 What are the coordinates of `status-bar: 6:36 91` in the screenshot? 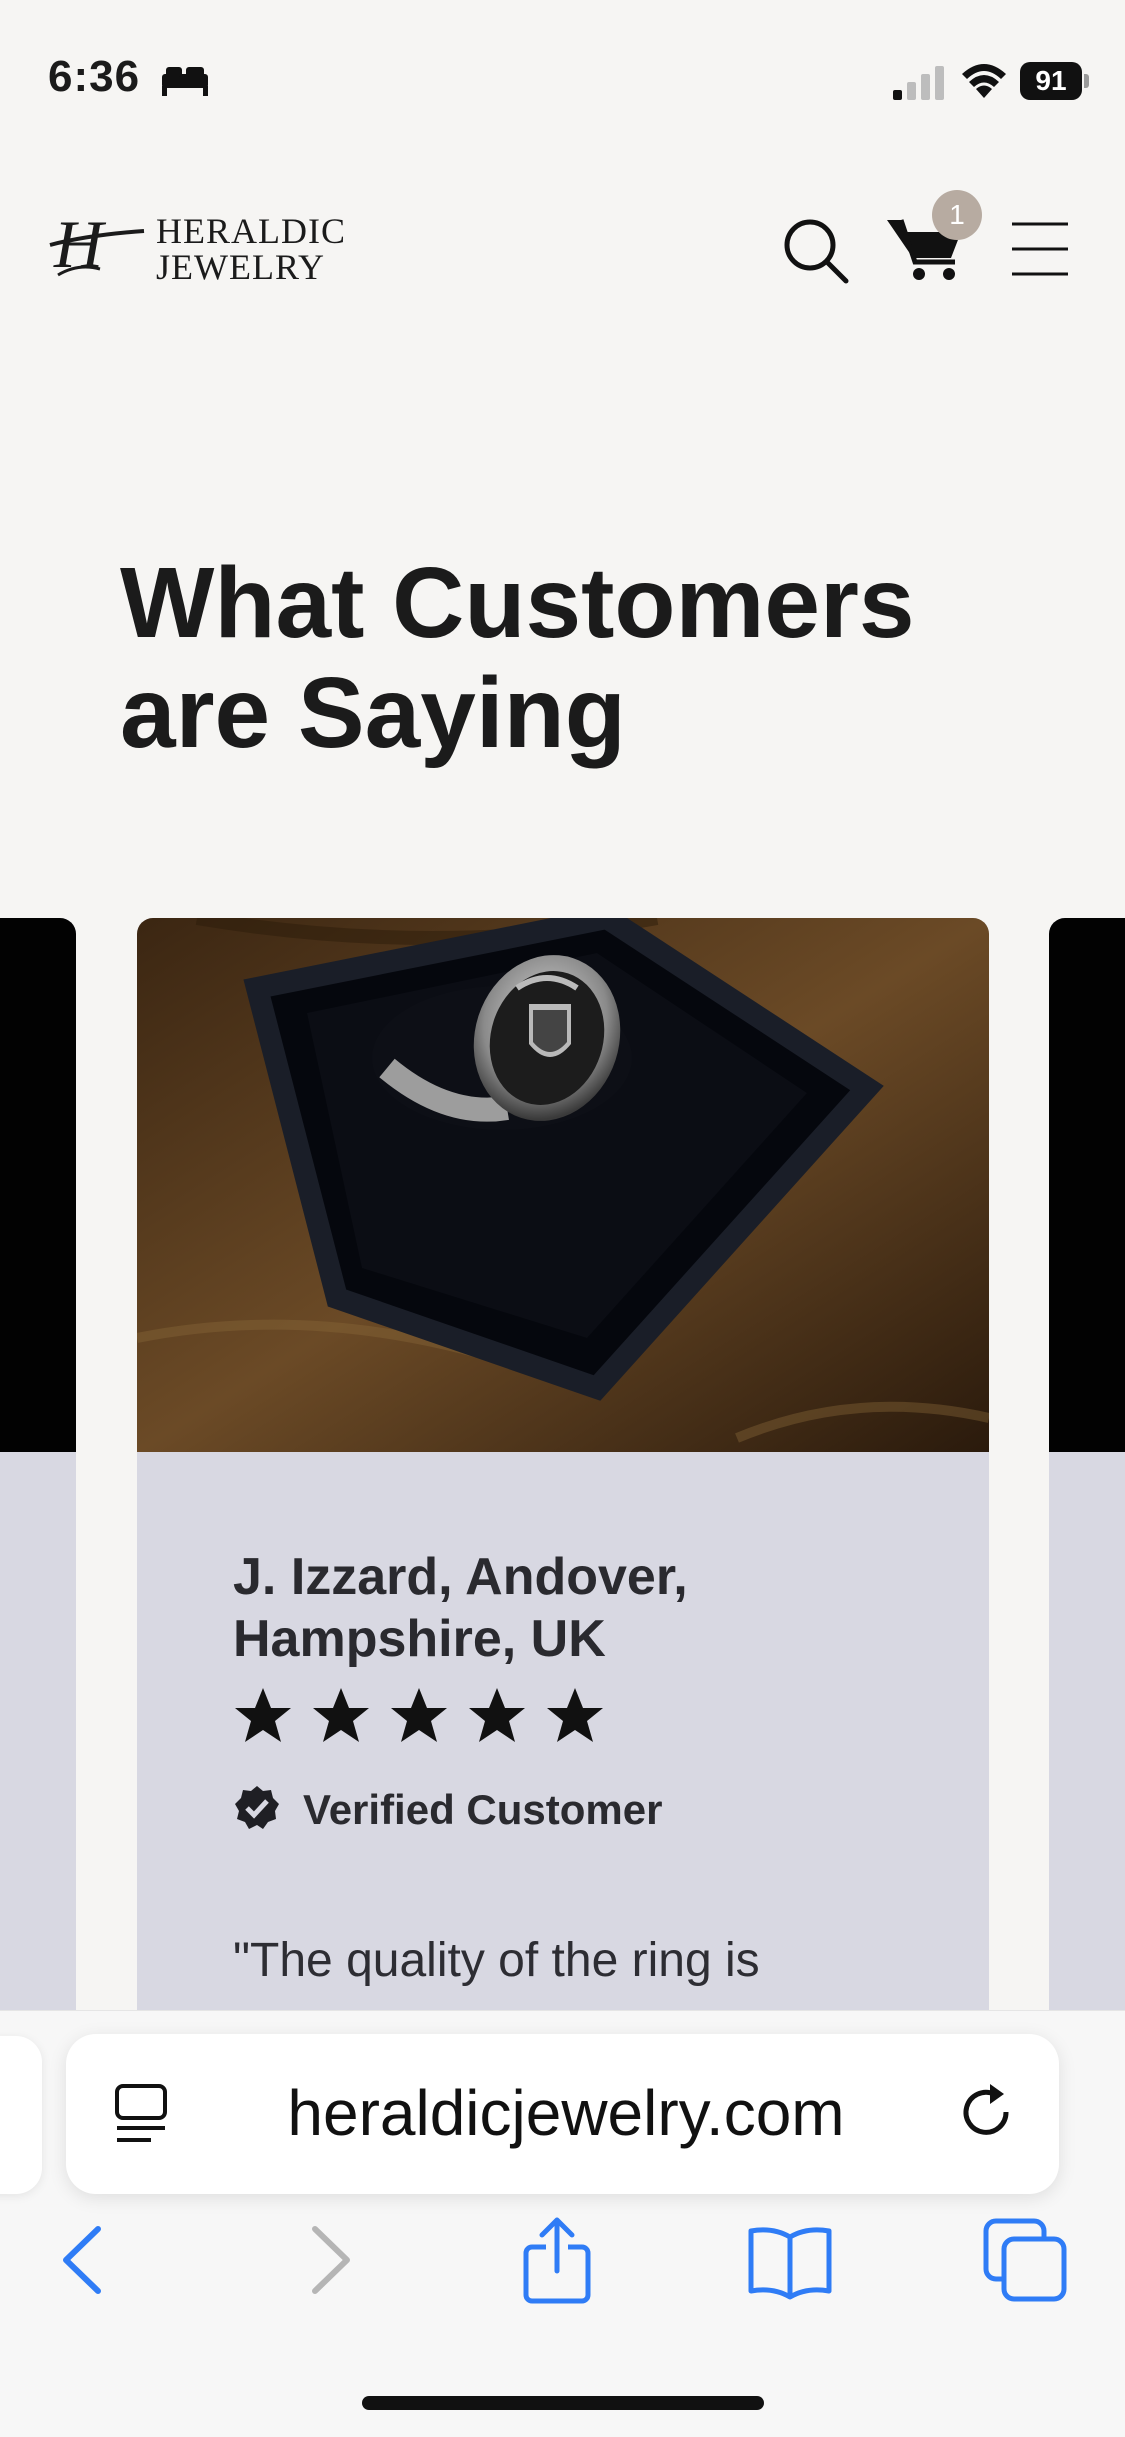 It's located at (562, 70).